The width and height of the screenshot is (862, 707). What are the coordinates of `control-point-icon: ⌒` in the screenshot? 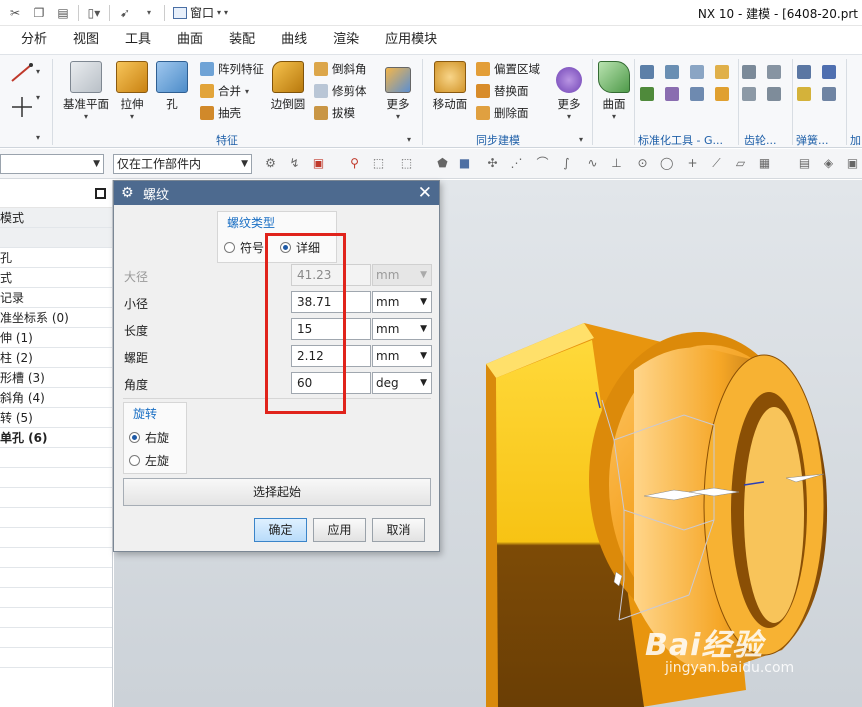 It's located at (542, 163).